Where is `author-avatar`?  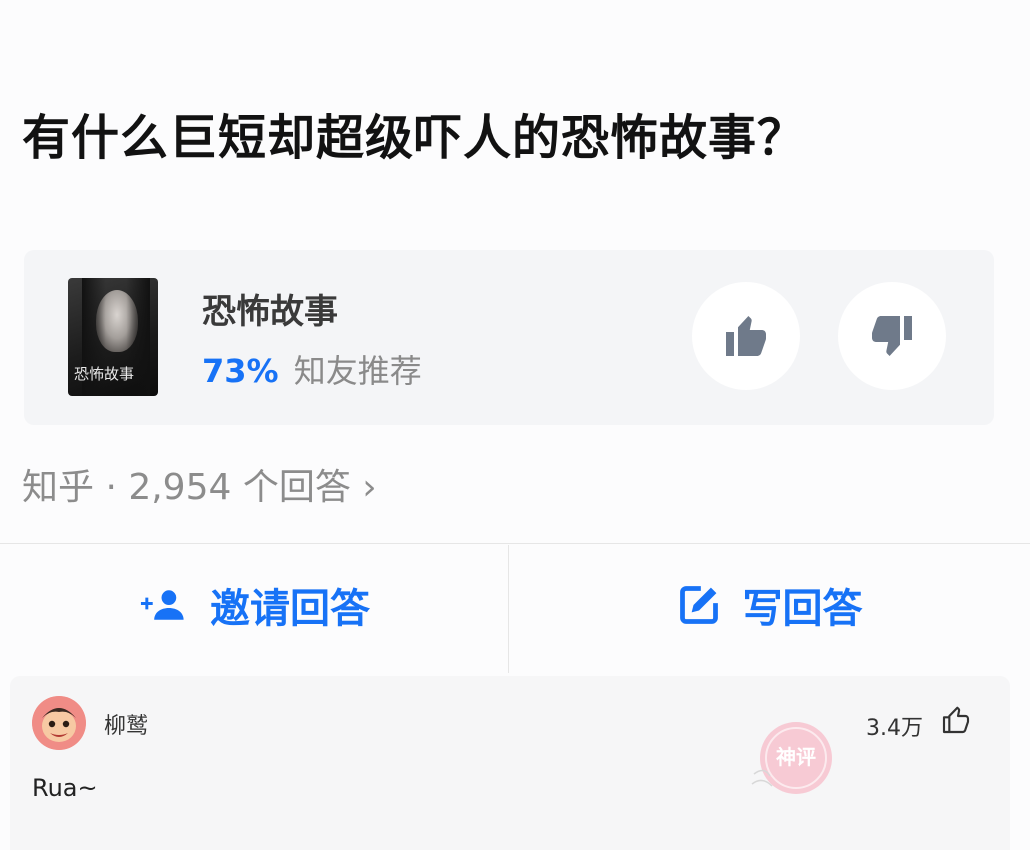 author-avatar is located at coordinates (59, 723).